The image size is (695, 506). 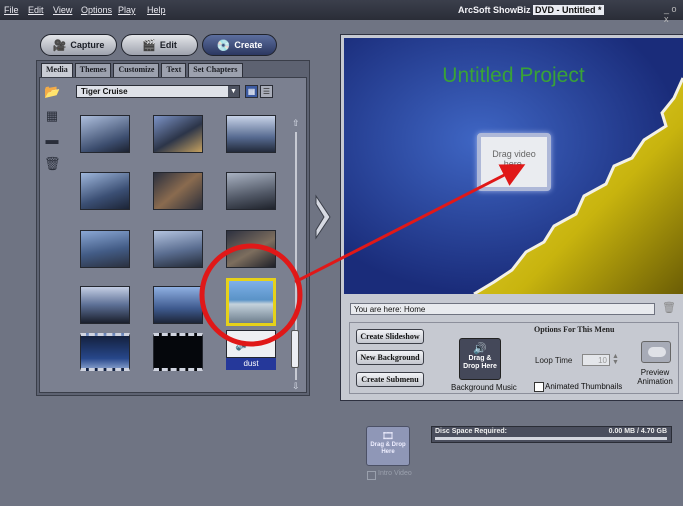 I want to click on thumbnail-view-button: ▦, so click(x=251, y=91).